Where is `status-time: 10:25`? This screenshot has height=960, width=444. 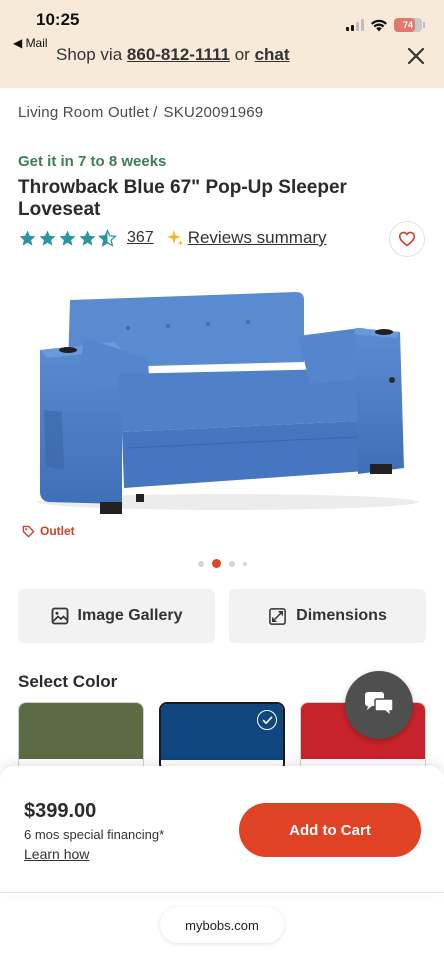 status-time: 10:25 is located at coordinates (58, 19).